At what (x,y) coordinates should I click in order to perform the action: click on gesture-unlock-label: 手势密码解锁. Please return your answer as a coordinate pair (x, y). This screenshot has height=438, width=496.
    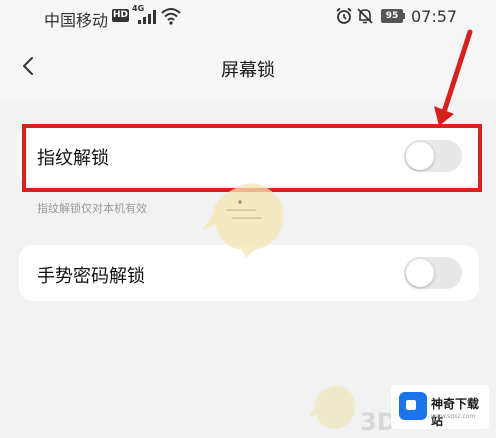
    Looking at the image, I should click on (91, 276).